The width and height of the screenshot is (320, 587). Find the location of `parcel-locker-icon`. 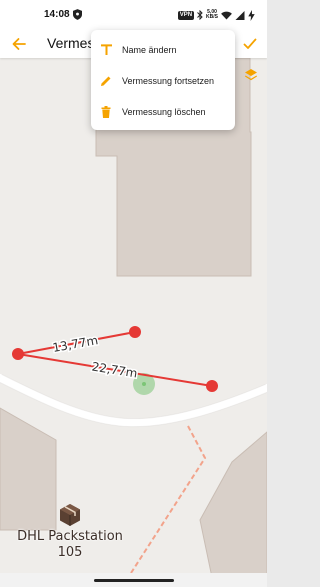

parcel-locker-icon is located at coordinates (70, 515).